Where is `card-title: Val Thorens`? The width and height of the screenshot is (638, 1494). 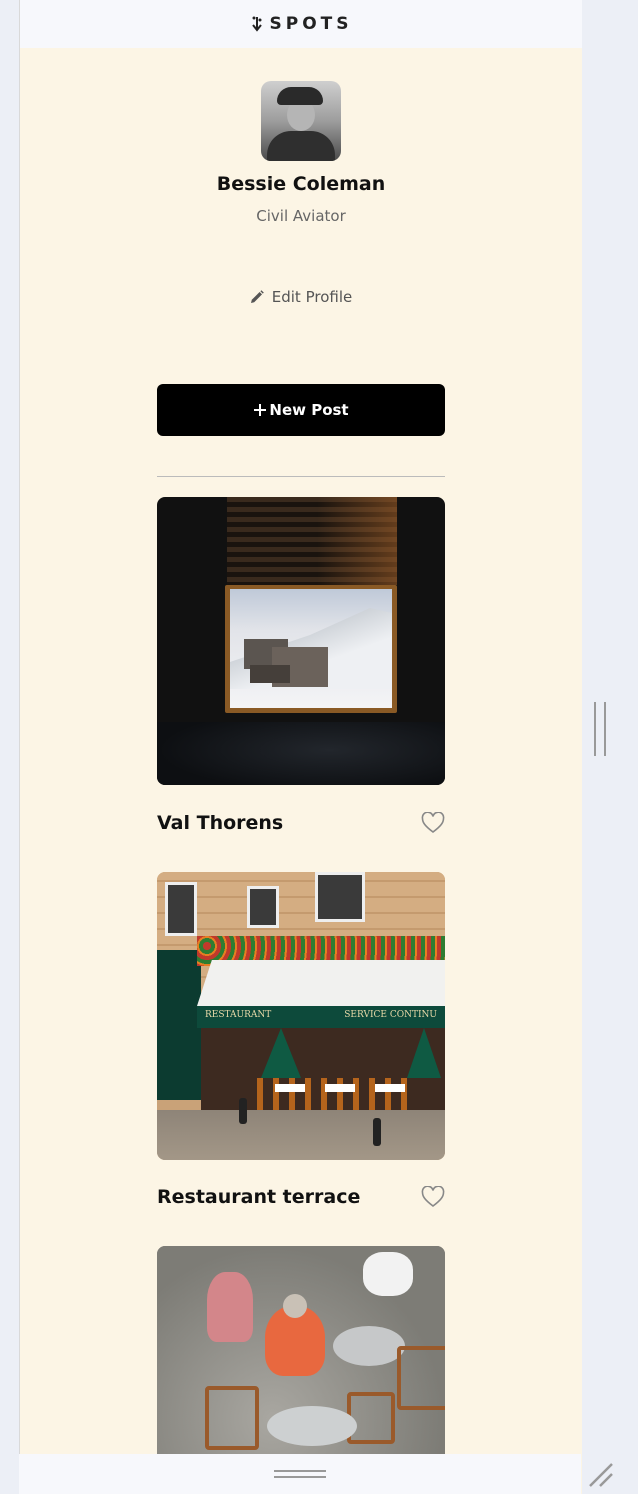 card-title: Val Thorens is located at coordinates (220, 823).